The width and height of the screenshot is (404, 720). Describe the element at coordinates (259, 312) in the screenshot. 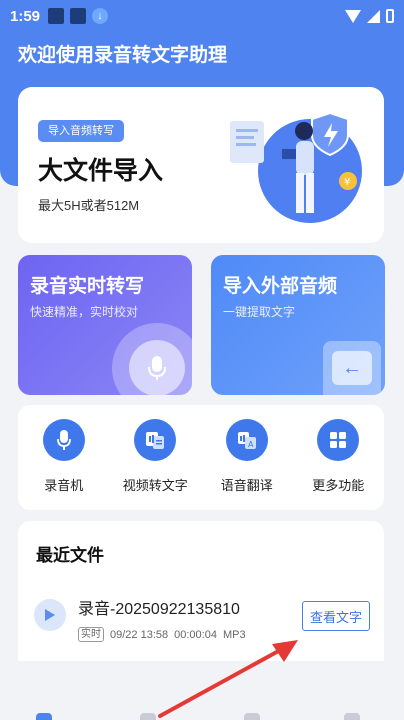

I see `import-card-subtitle: 一键提取文字` at that location.